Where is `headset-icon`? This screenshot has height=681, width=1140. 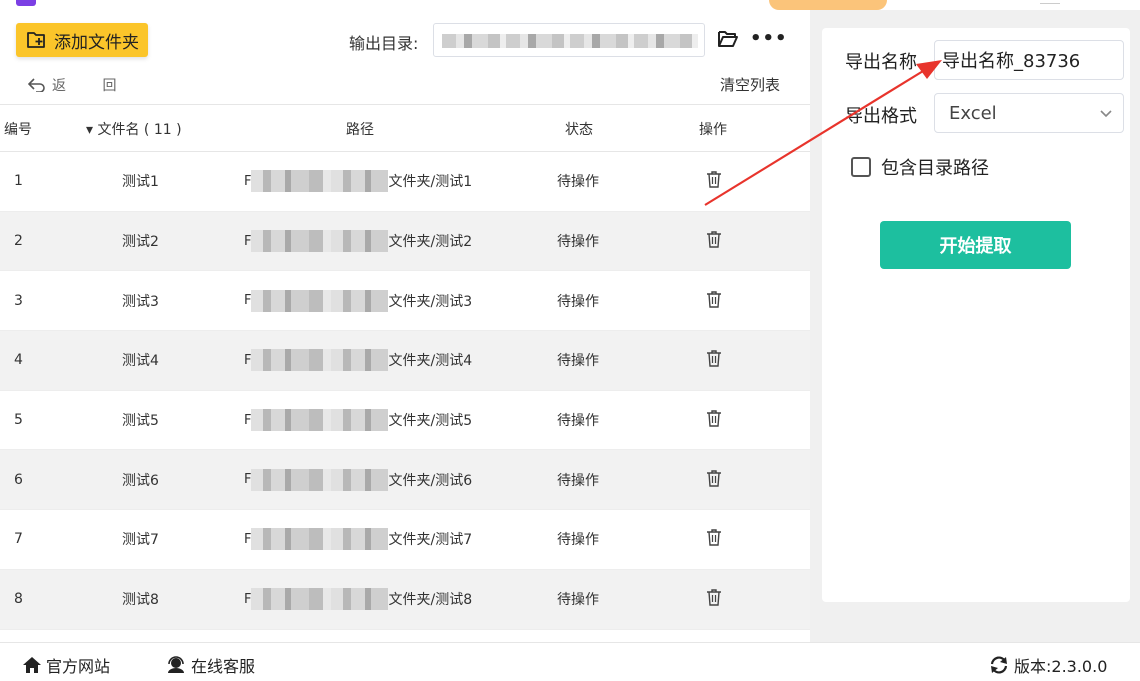 headset-icon is located at coordinates (176, 664).